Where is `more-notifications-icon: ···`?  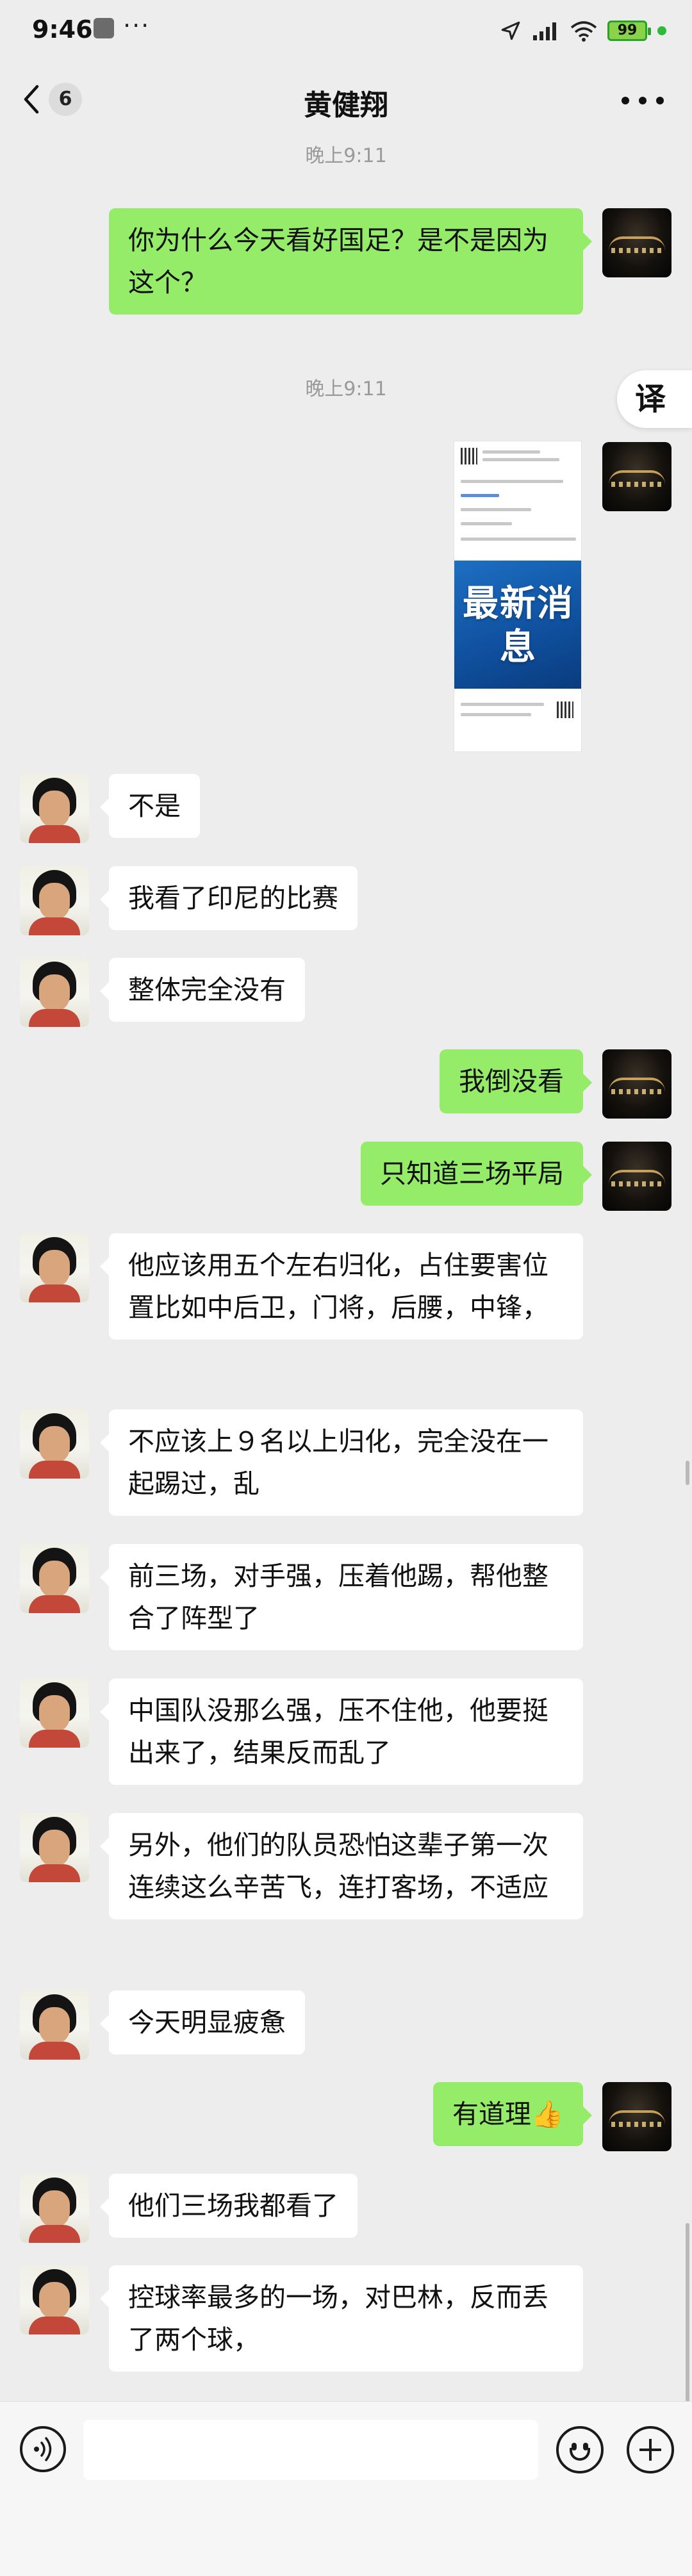
more-notifications-icon: ··· is located at coordinates (137, 26).